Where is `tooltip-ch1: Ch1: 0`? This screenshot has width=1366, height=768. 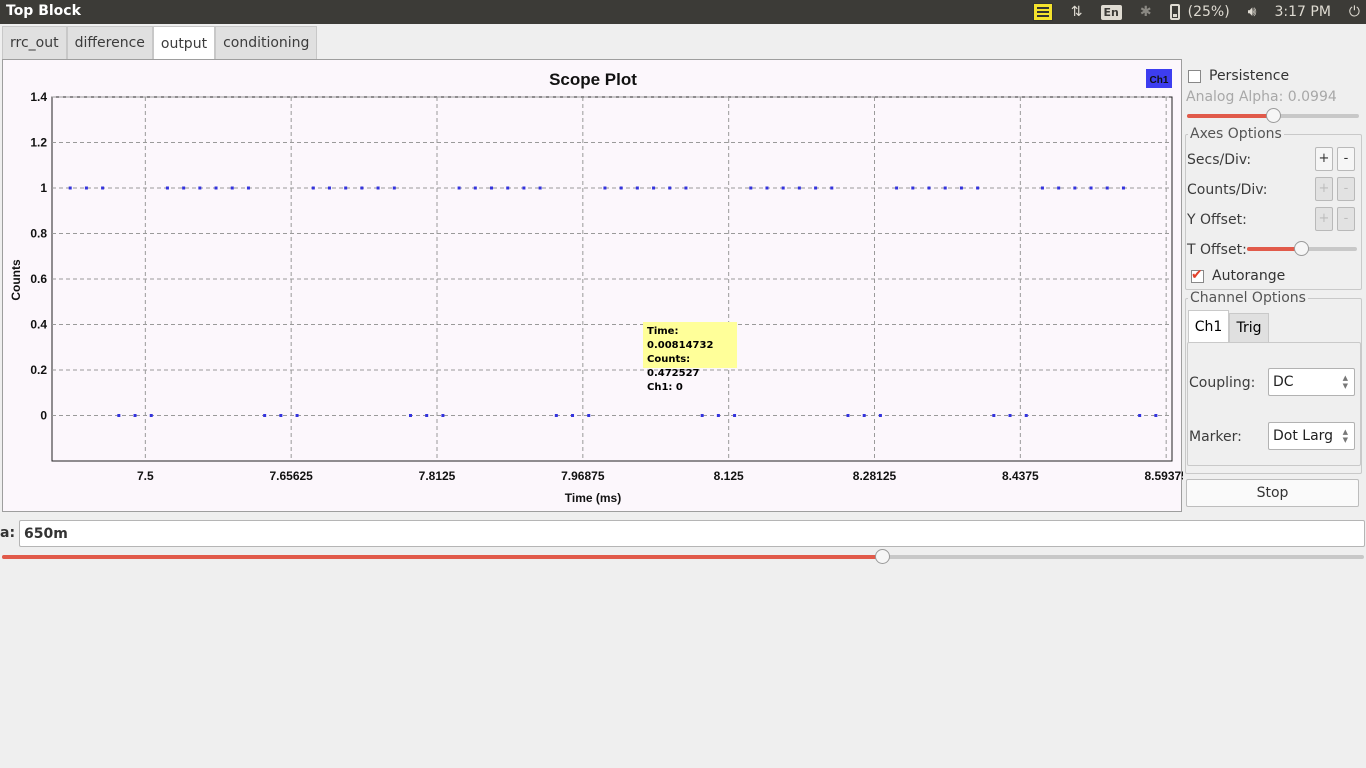 tooltip-ch1: Ch1: 0 is located at coordinates (665, 387).